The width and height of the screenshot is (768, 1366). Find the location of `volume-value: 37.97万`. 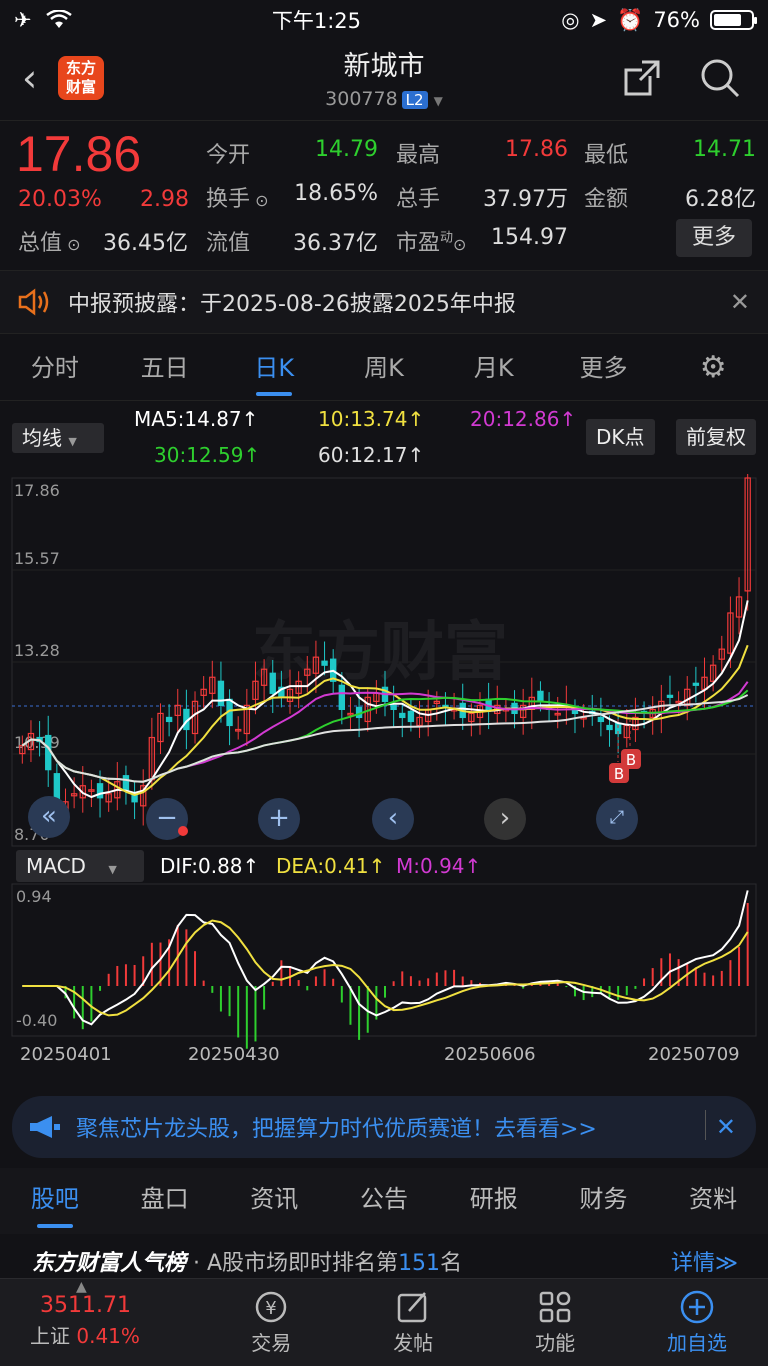

volume-value: 37.97万 is located at coordinates (525, 199).